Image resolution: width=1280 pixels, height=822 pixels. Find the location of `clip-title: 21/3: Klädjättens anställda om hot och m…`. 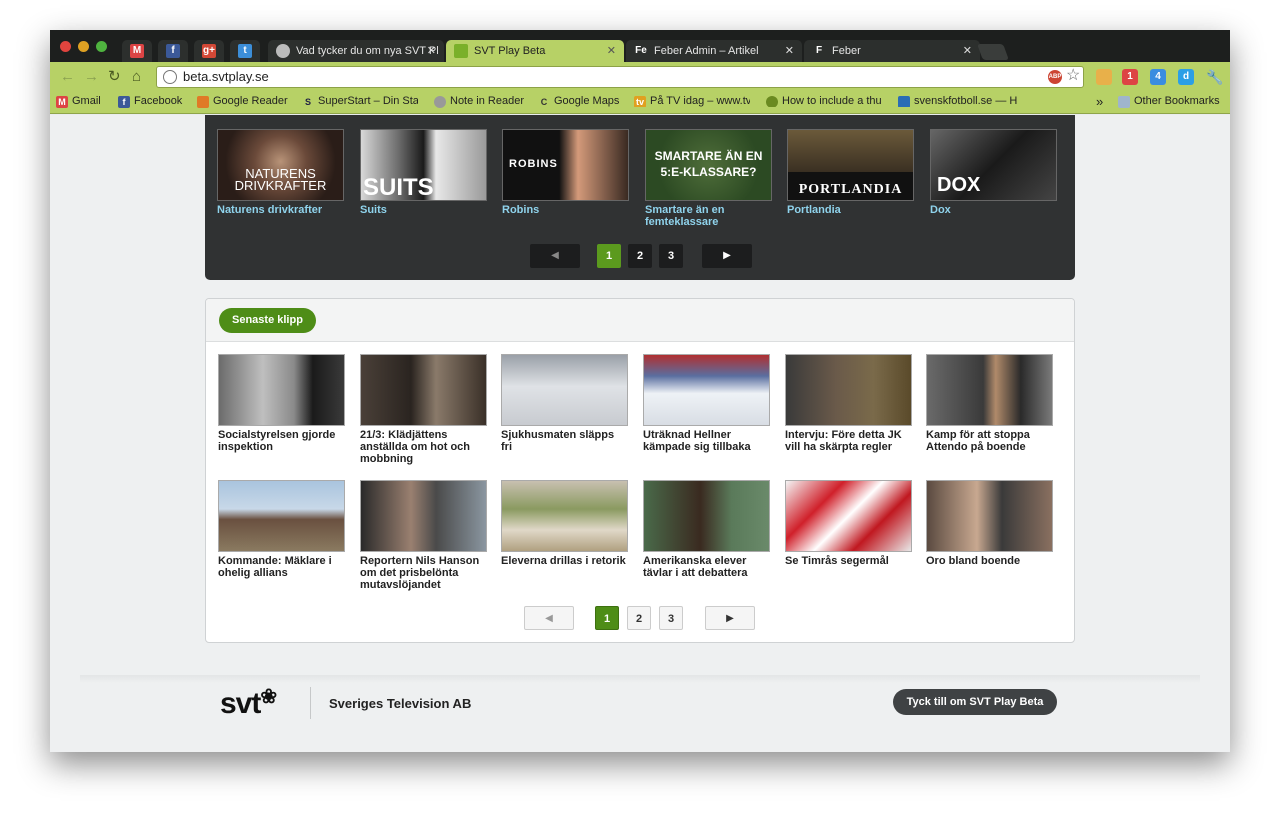

clip-title: 21/3: Klädjättens anställda om hot och m… is located at coordinates (423, 447).